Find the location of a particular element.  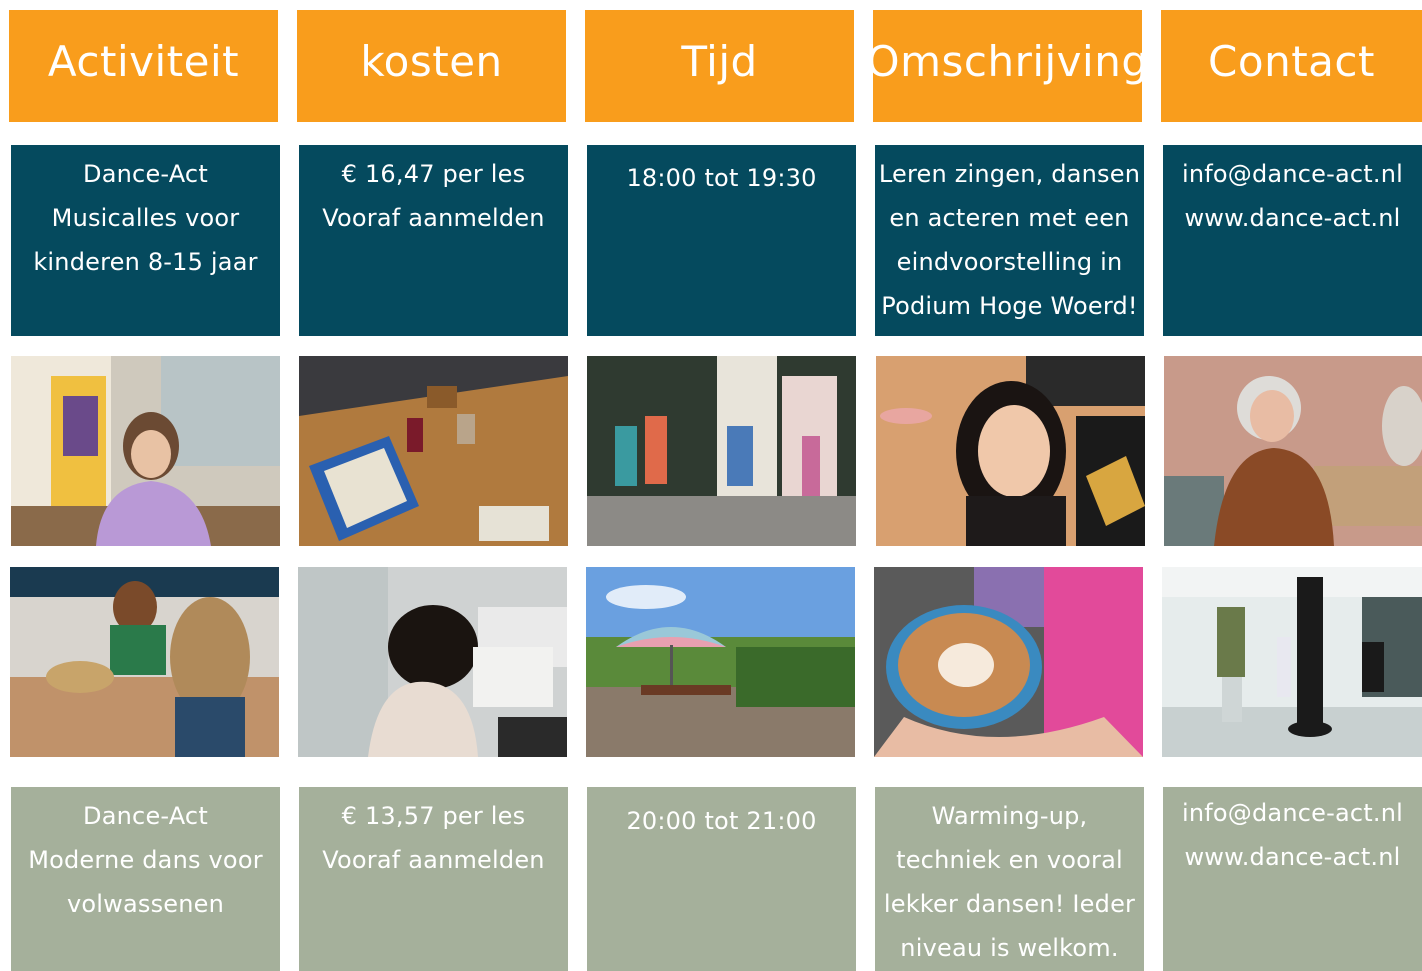

header-kosten: kosten is located at coordinates (431, 66).